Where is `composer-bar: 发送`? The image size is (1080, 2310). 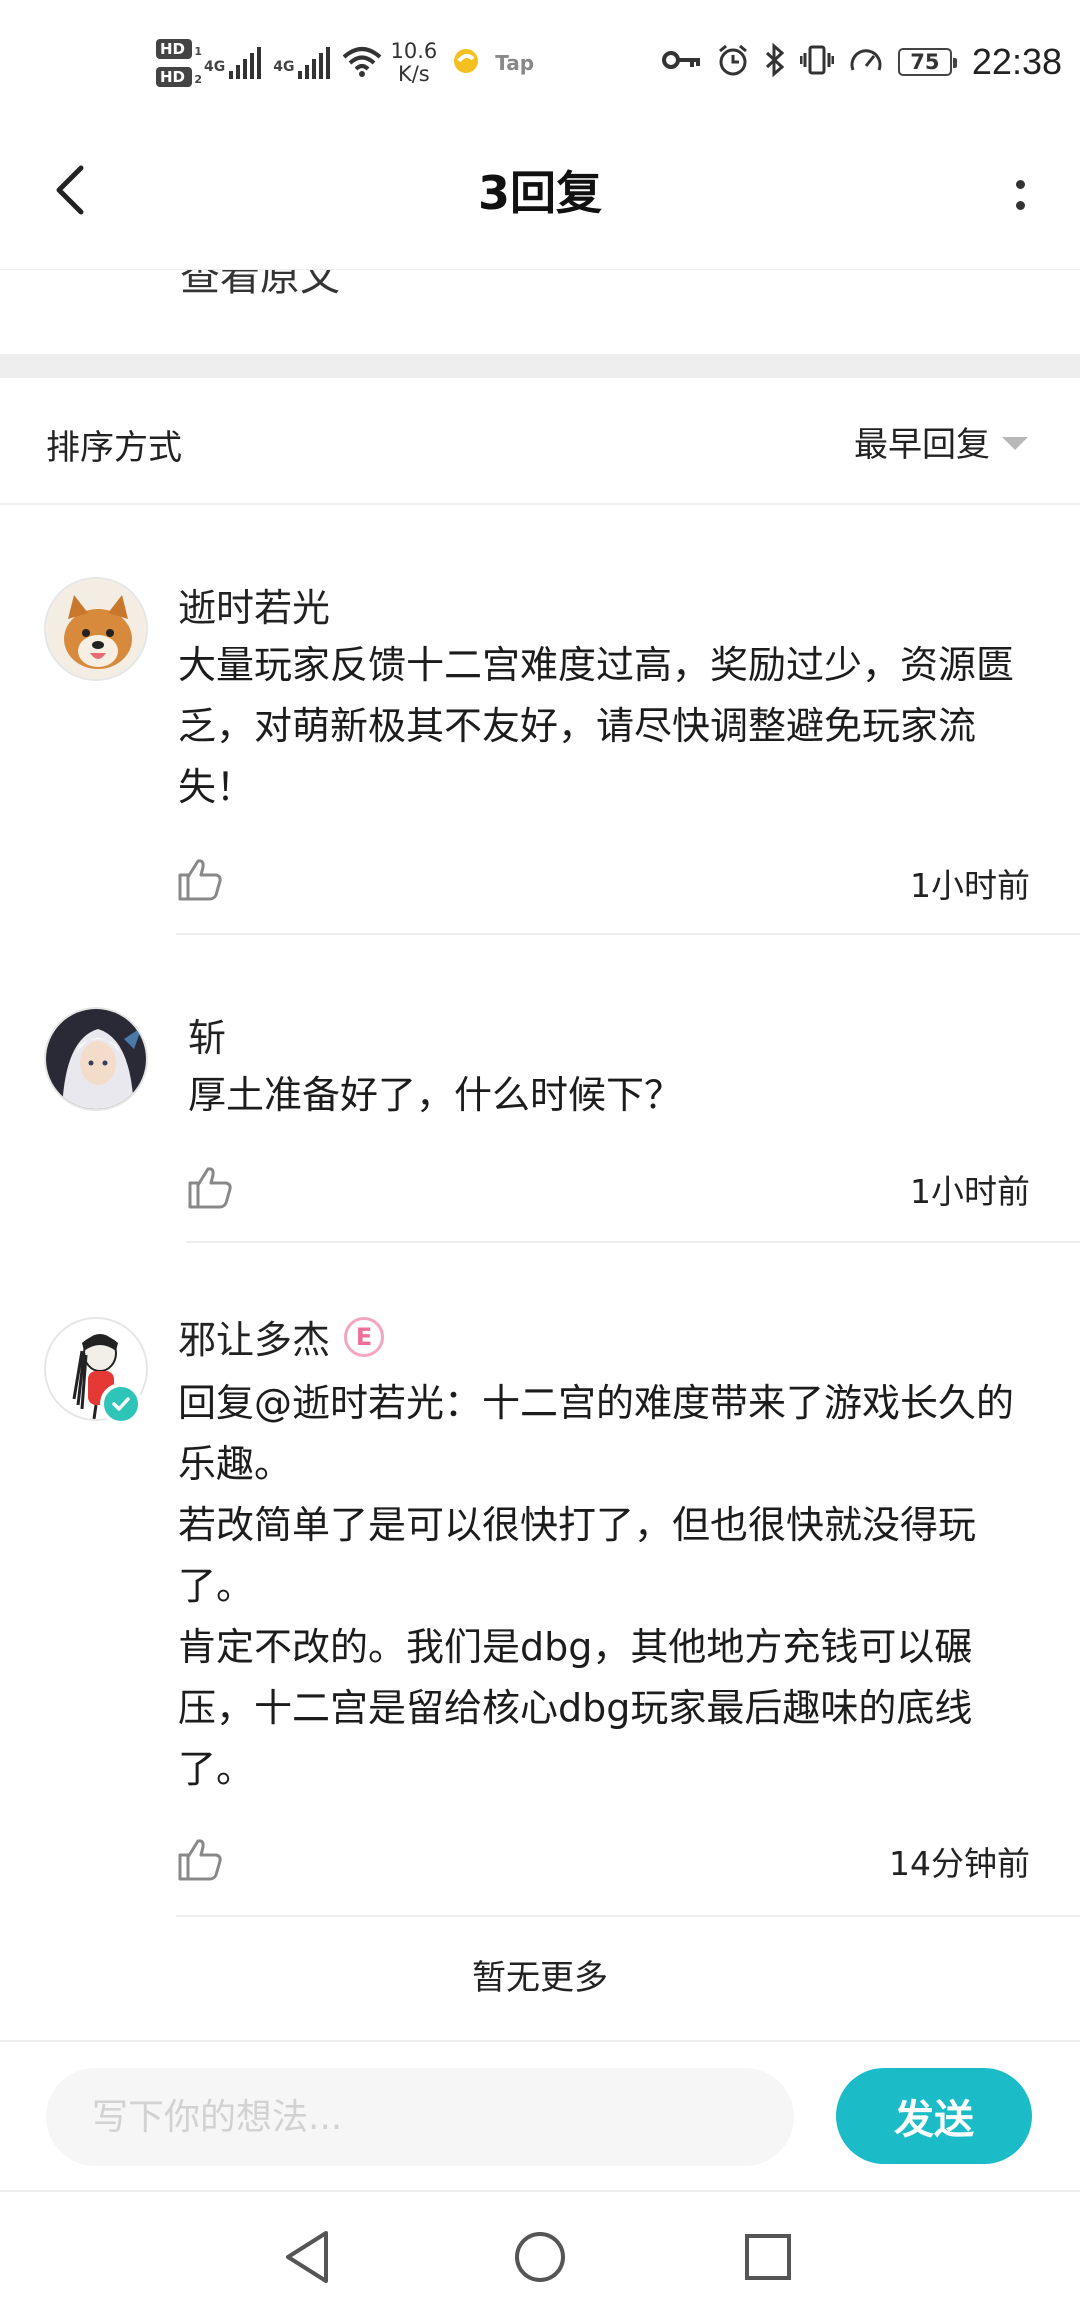 composer-bar: 发送 is located at coordinates (540, 2117).